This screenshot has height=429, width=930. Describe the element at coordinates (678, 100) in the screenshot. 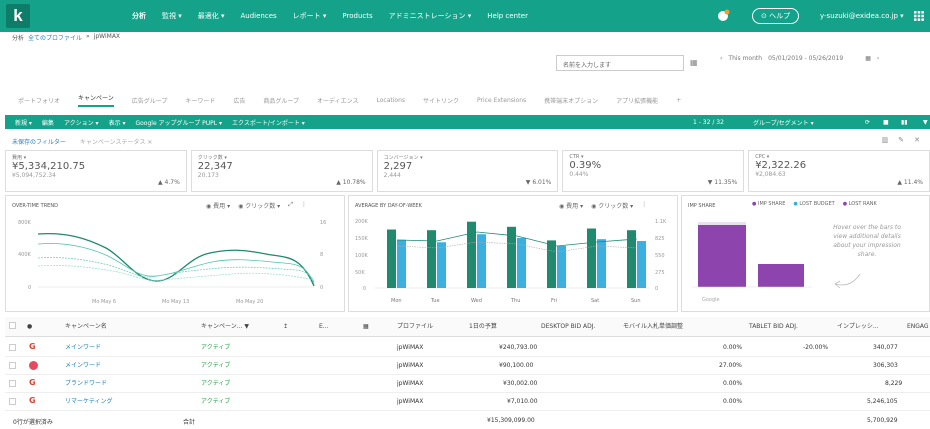

I see `tab-add: +` at that location.